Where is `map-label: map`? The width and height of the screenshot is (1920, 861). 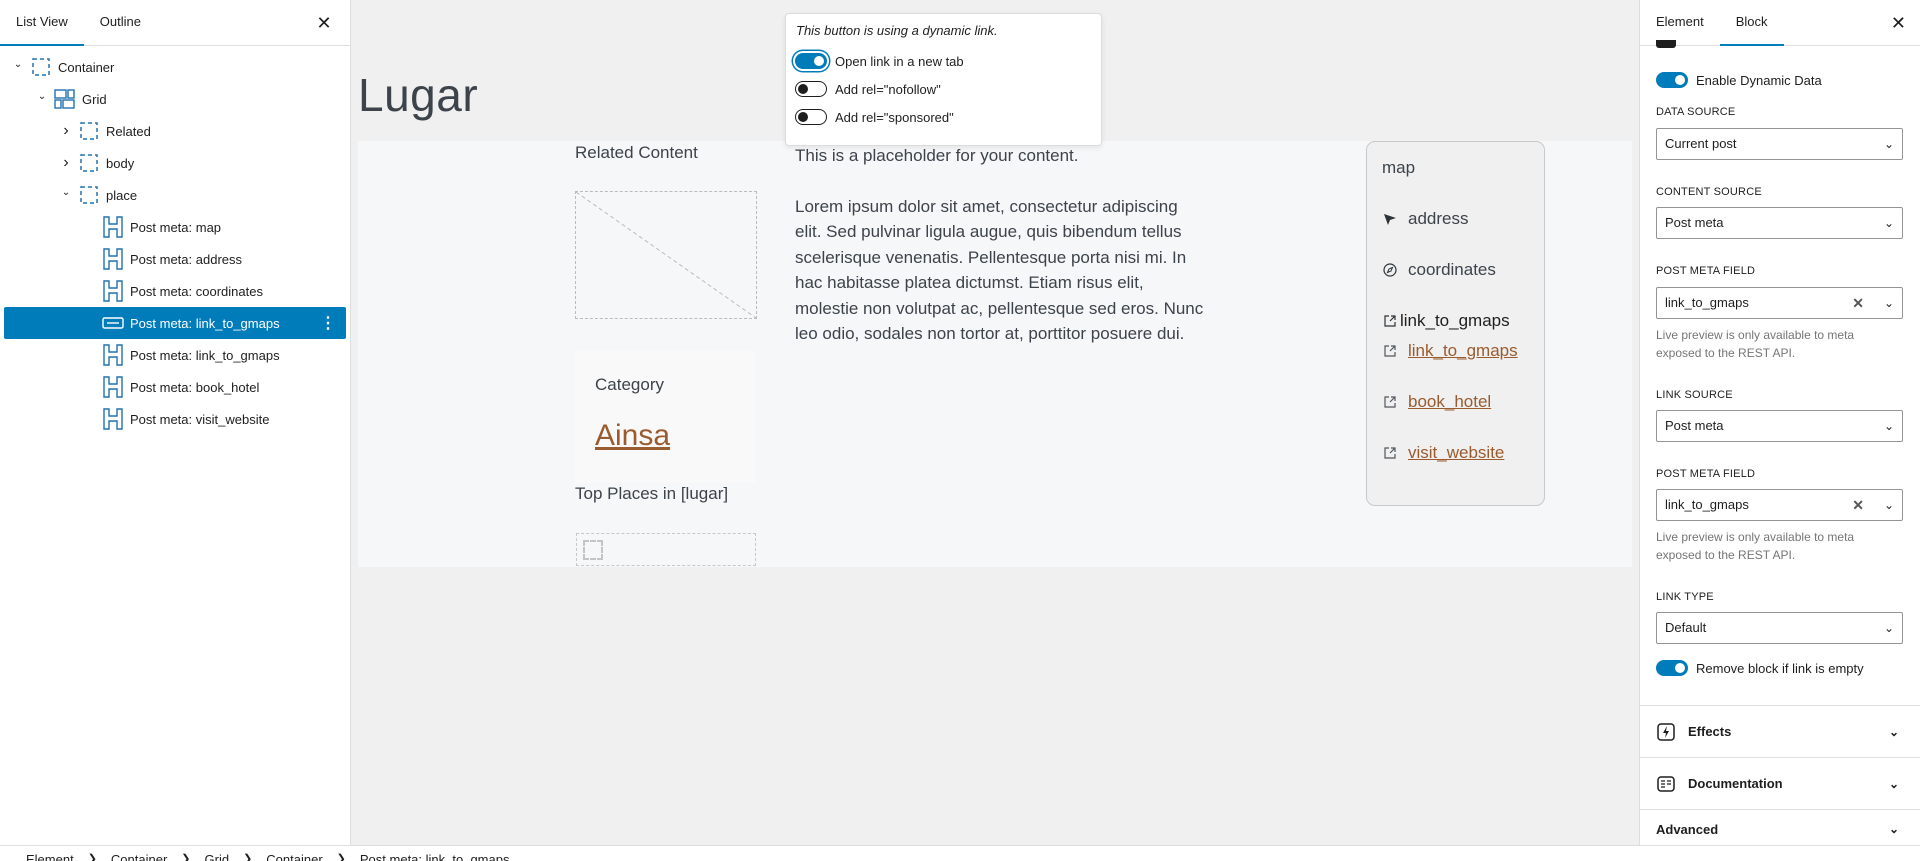 map-label: map is located at coordinates (1399, 167).